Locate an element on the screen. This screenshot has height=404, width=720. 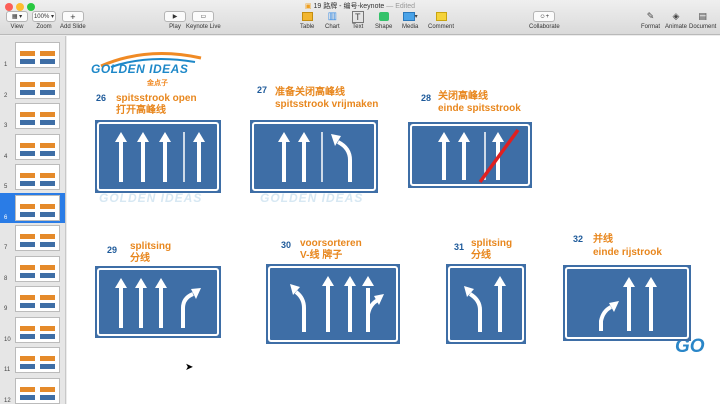
slide-thumbnail: 12 is located at coordinates (32, 390).